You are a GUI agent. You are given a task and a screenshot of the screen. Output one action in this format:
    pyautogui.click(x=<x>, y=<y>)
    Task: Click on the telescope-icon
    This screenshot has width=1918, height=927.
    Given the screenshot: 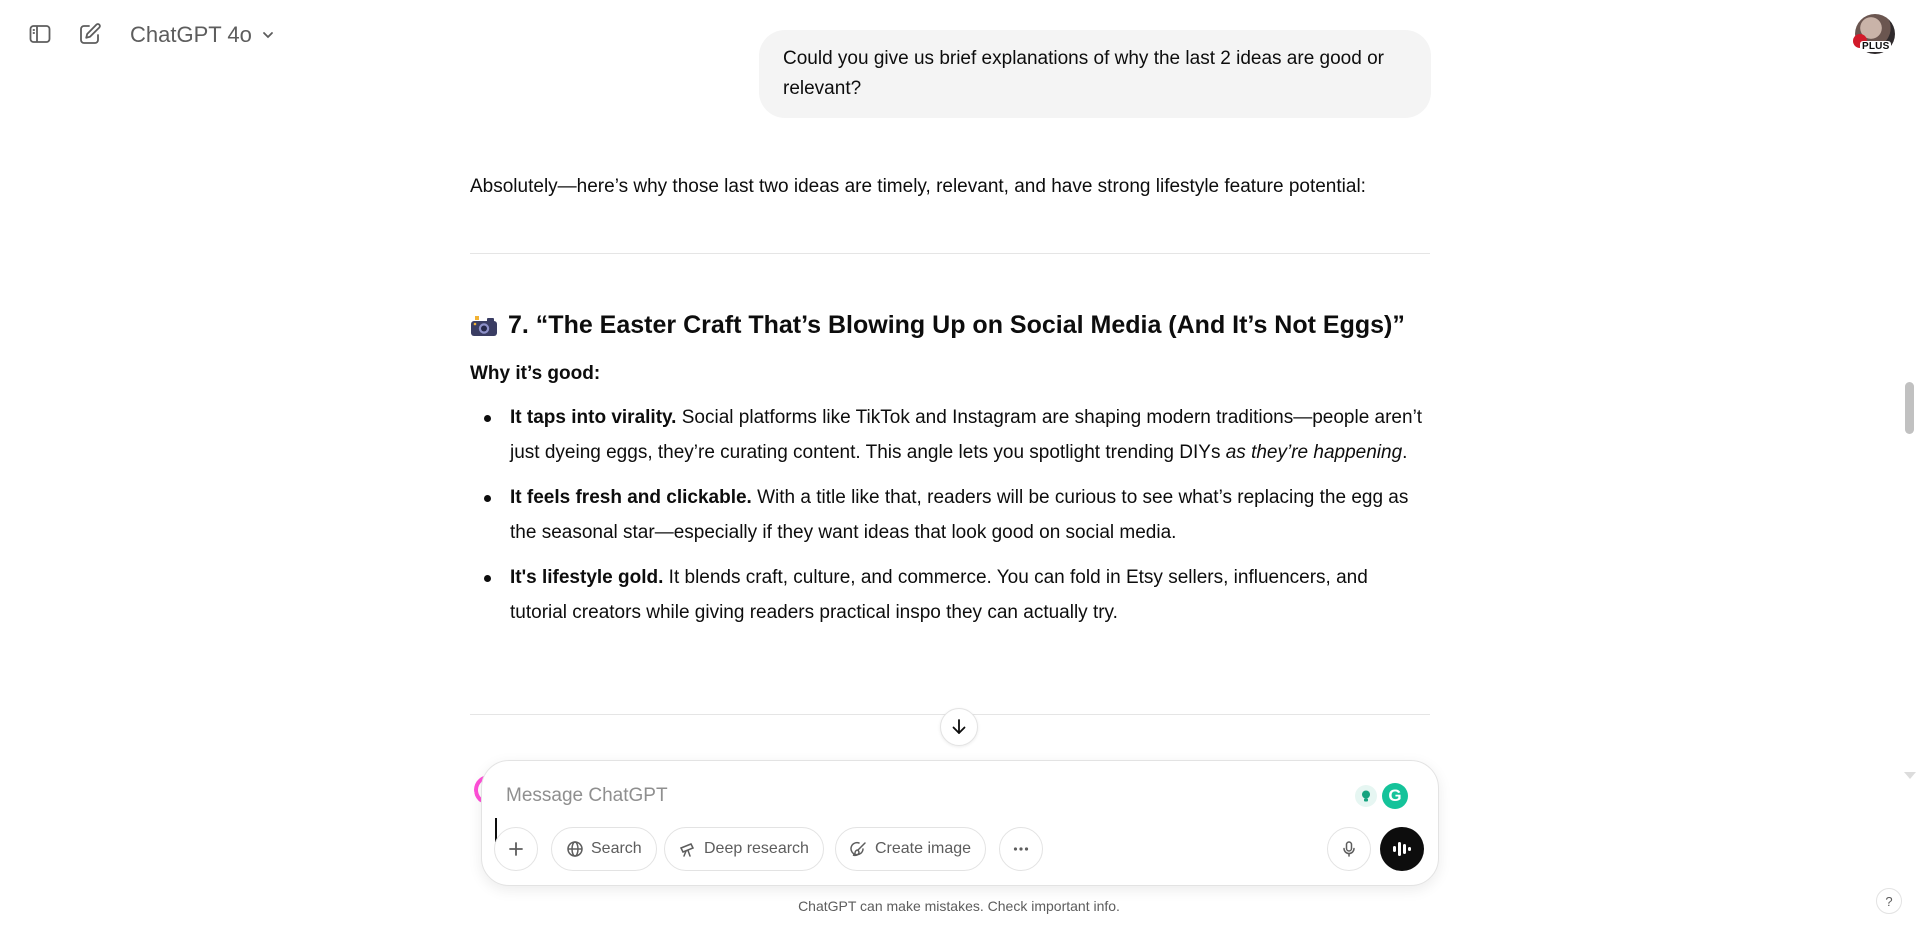 What is the action you would take?
    pyautogui.click(x=687, y=850)
    